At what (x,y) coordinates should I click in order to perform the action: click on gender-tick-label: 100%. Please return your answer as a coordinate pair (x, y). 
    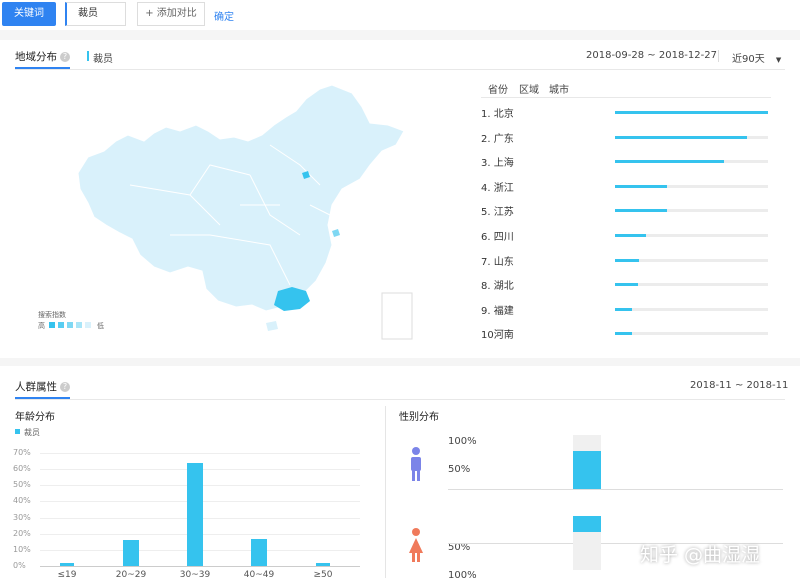
    Looking at the image, I should click on (462, 441).